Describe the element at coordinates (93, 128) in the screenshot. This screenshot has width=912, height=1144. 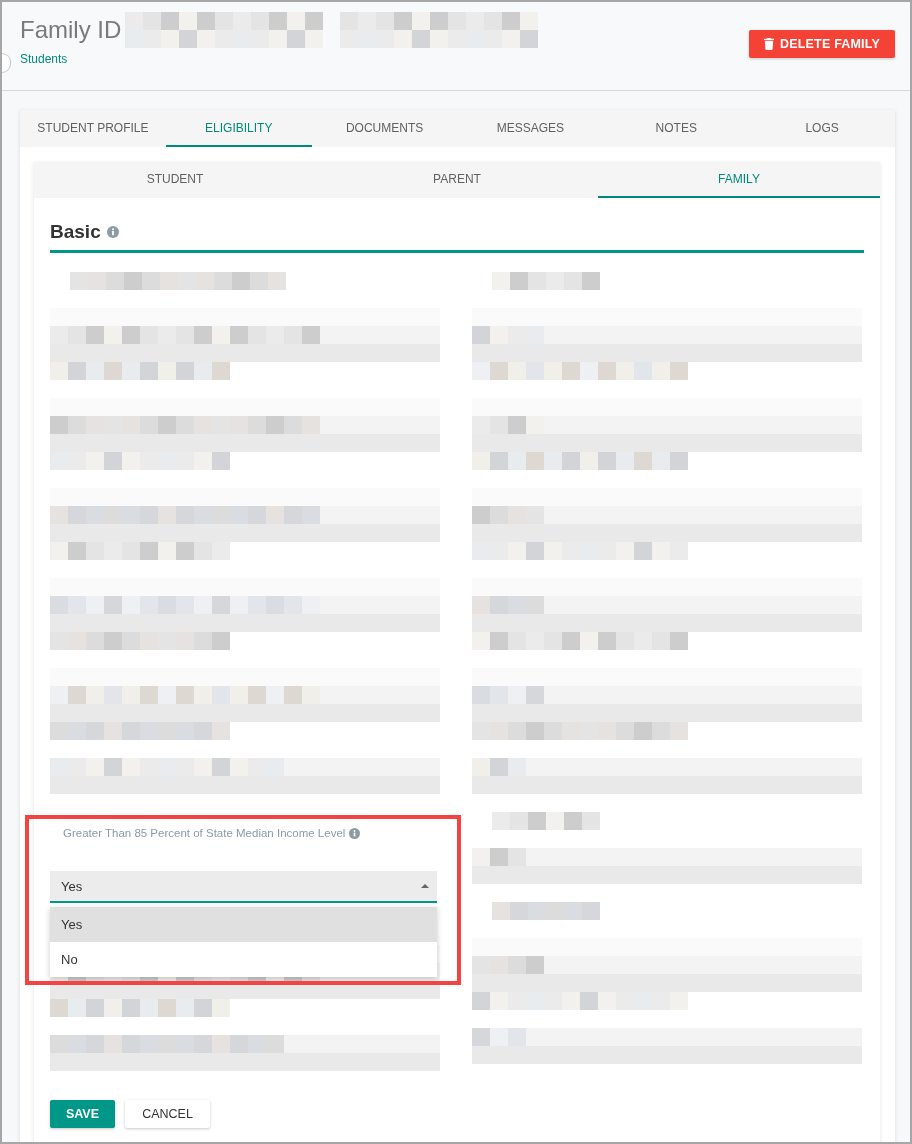
I see `tab: STUDENT PROFILE` at that location.